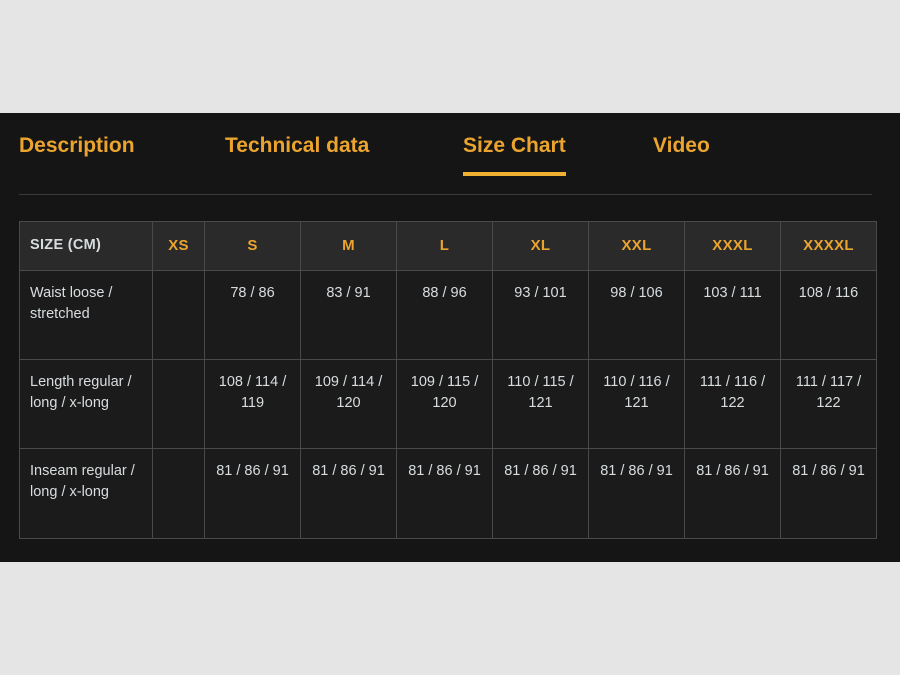 The width and height of the screenshot is (900, 675). What do you see at coordinates (178, 403) in the screenshot?
I see `cell-length-xs` at bounding box center [178, 403].